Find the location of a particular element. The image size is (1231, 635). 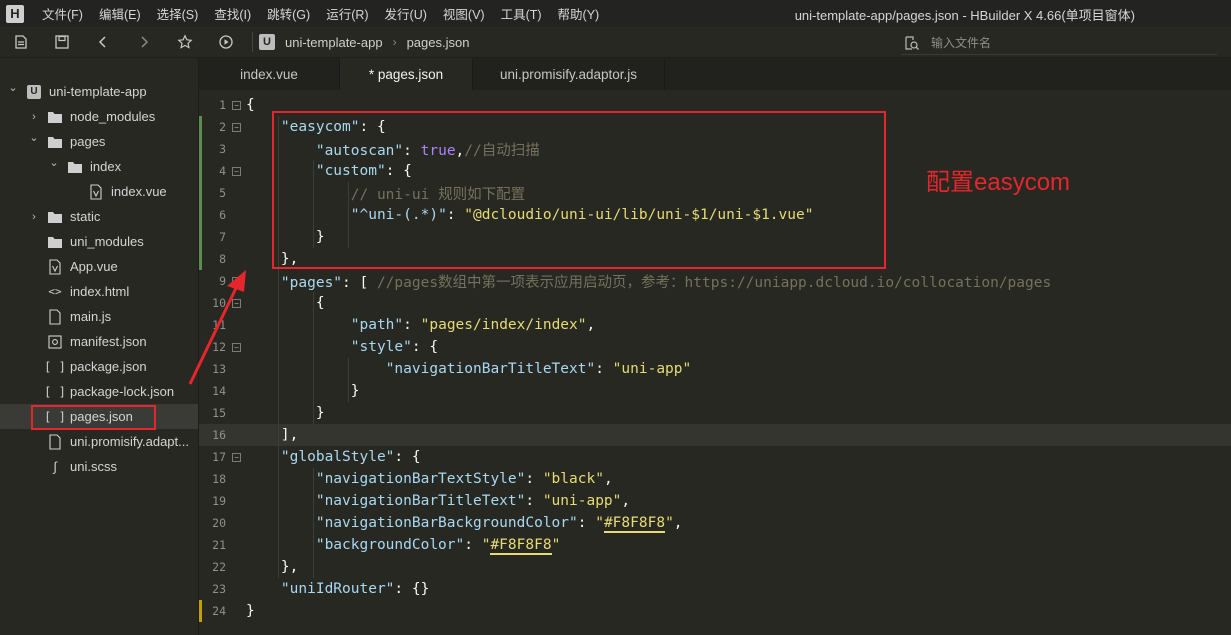

toolbar-divider is located at coordinates (252, 42).